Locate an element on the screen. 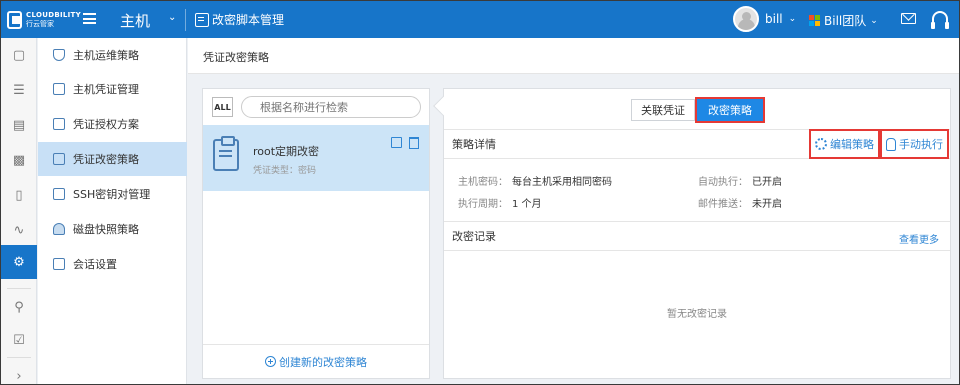 This screenshot has width=960, height=385. clipboard-icon: ▩ is located at coordinates (19, 160).